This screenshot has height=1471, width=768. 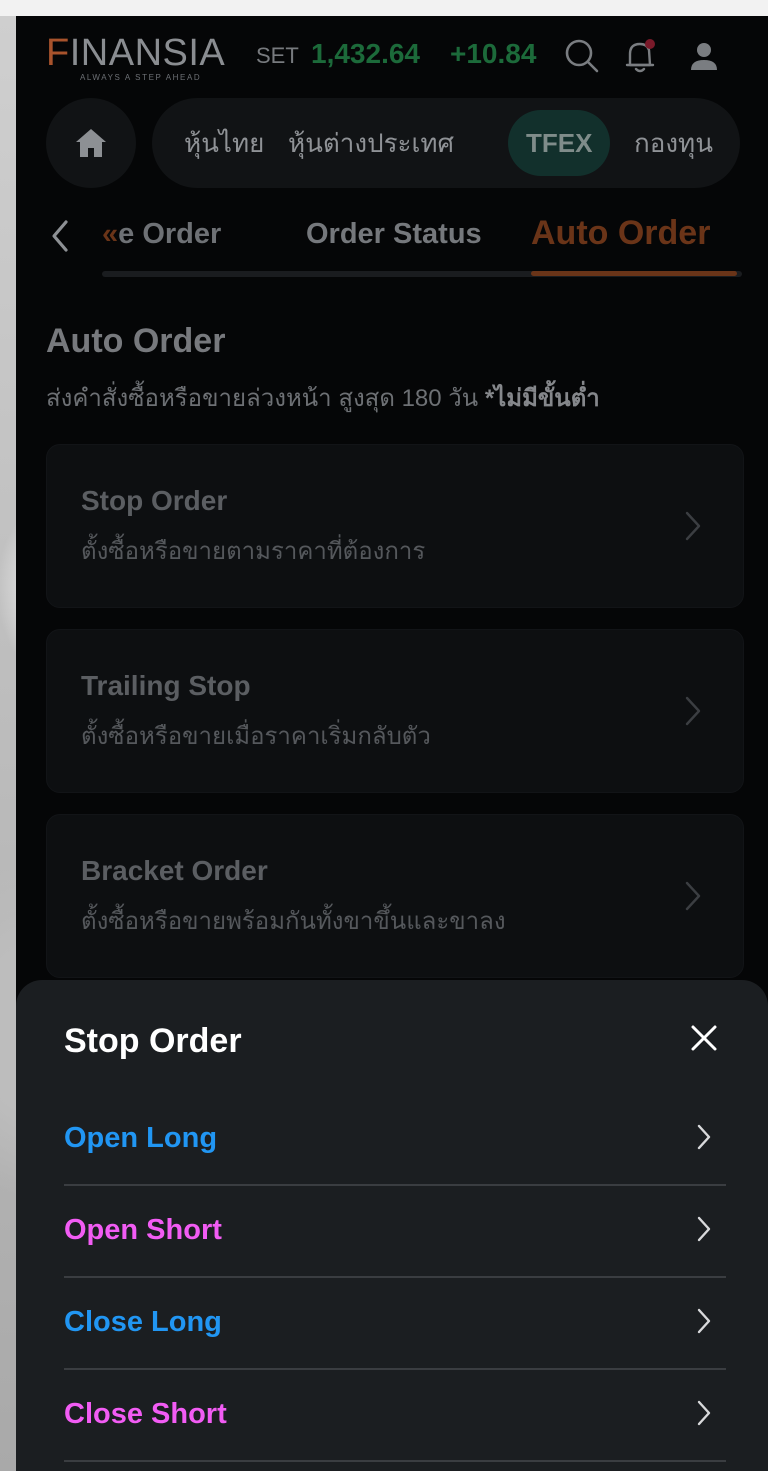 I want to click on chevron-left-icon, so click(x=60, y=236).